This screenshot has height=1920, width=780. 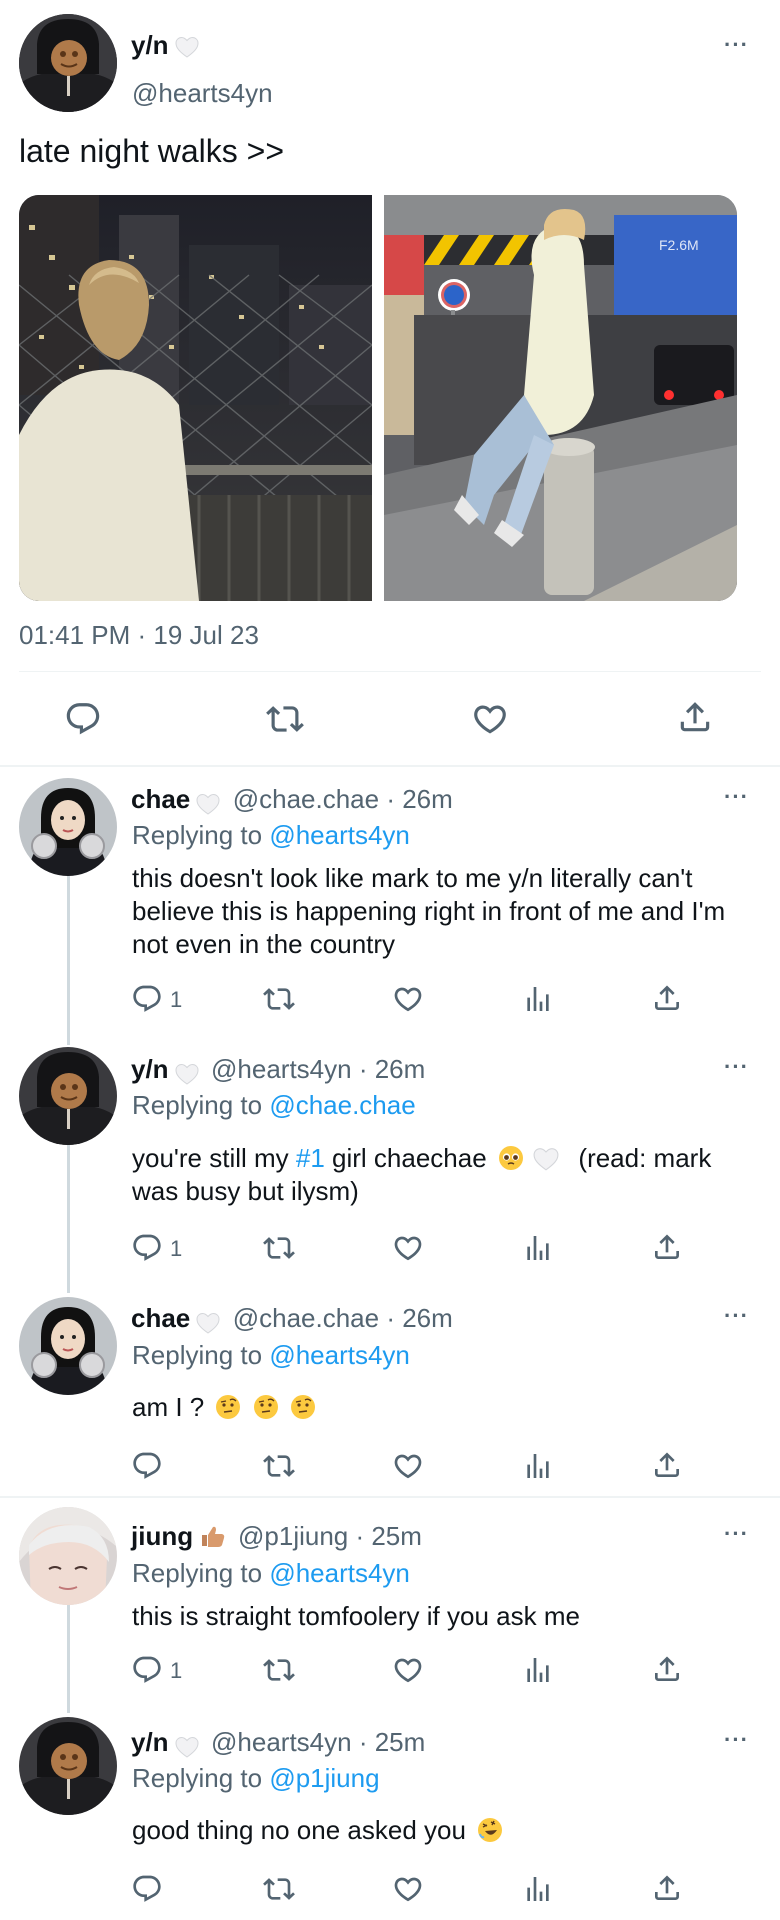 I want to click on reply-text: good thing no one asked you, so click(x=317, y=1830).